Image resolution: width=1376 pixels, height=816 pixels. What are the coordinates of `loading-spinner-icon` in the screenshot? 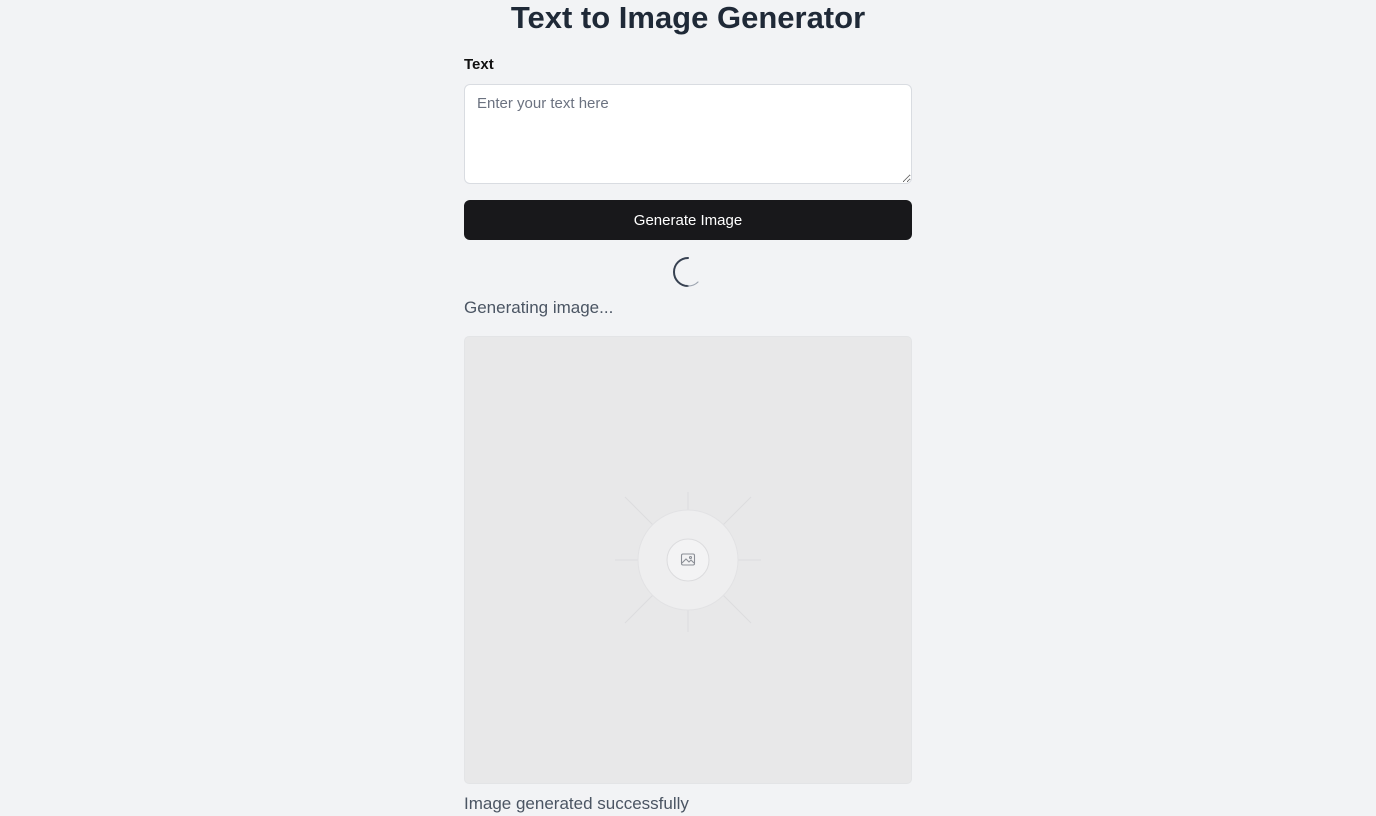 It's located at (686, 272).